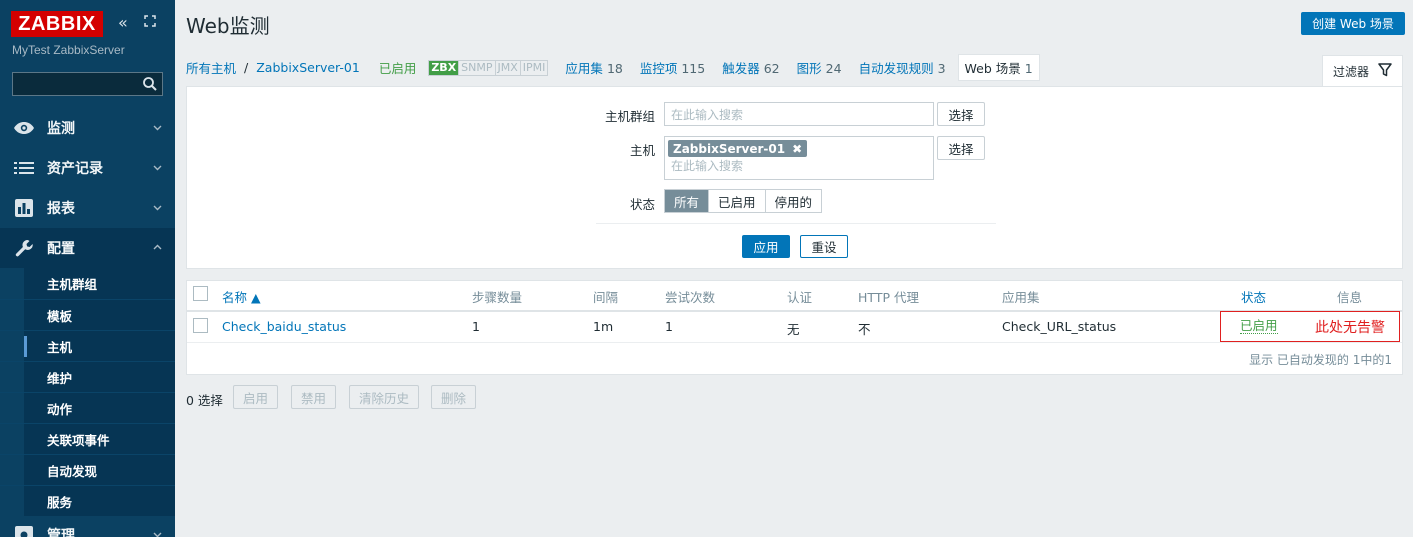 The image size is (1413, 537). Describe the element at coordinates (397, 68) in the screenshot. I see `host-status: 已启用` at that location.